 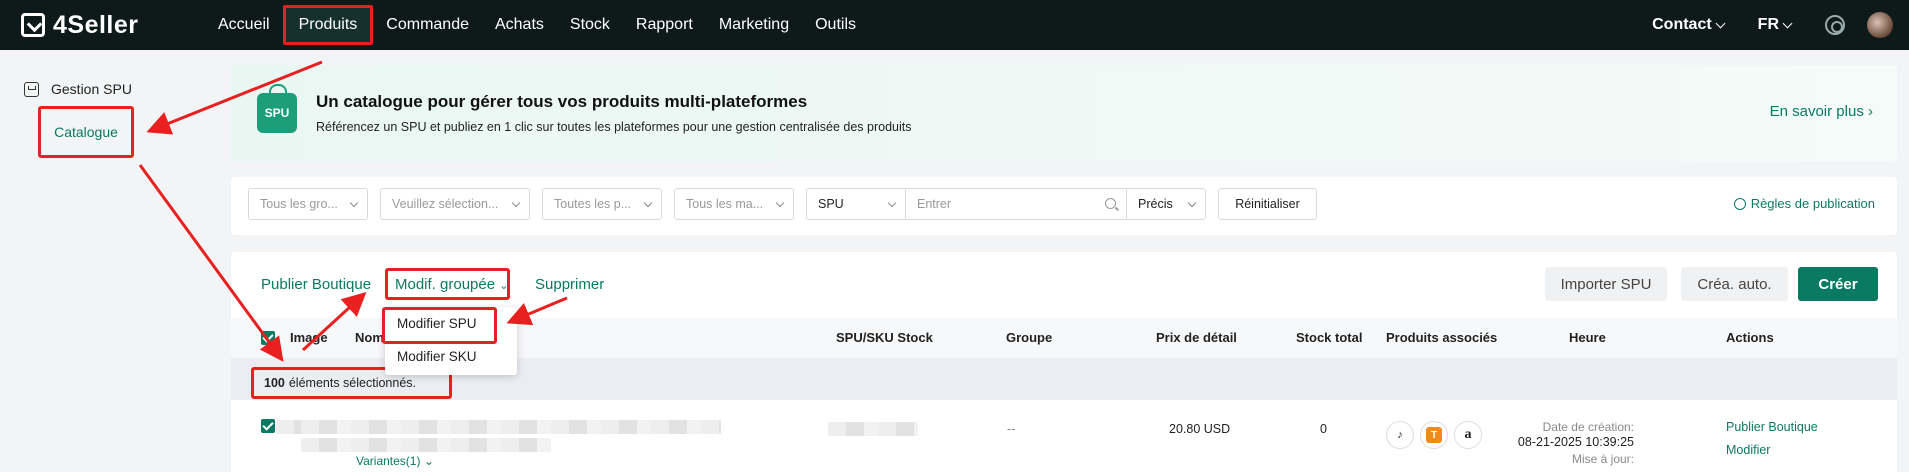 I want to click on row-edit-link: Modifier, so click(x=1748, y=450).